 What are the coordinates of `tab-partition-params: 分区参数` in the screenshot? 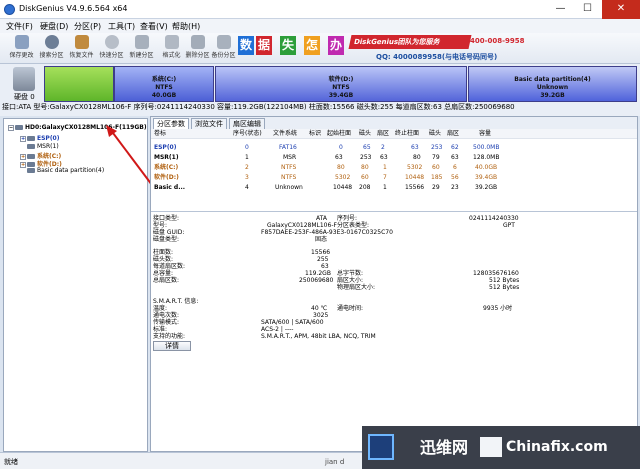 It's located at (171, 123).